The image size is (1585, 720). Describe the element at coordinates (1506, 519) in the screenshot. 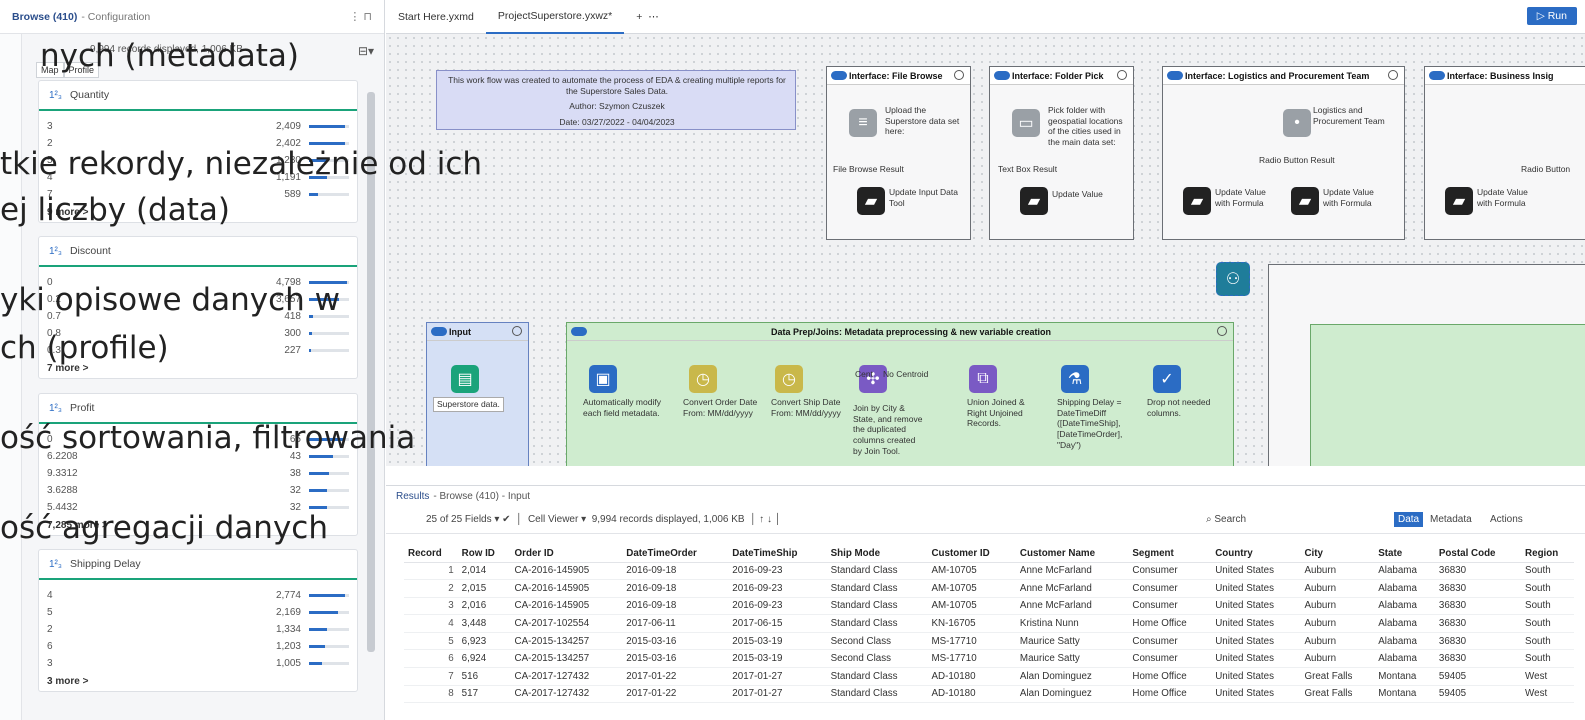

I see `actions-menu: Actions` at that location.